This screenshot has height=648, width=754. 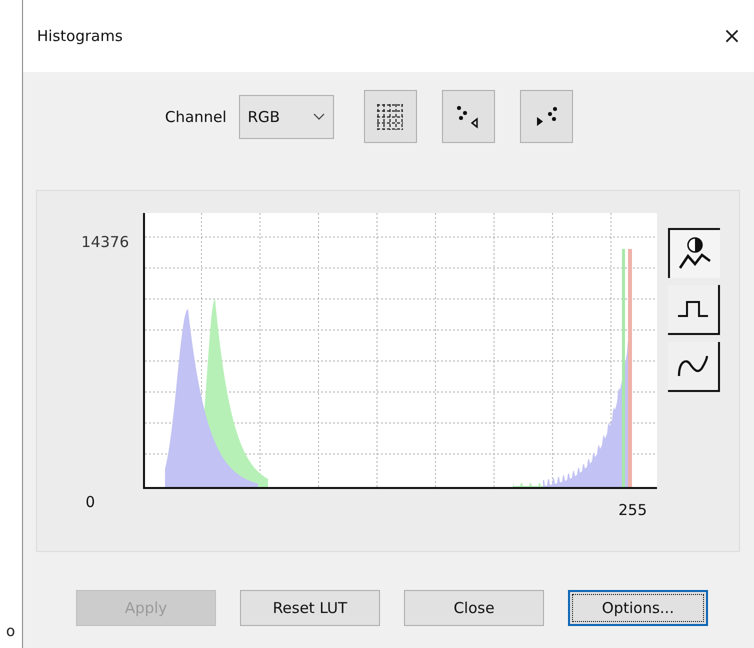 I want to click on window-title: Histograms, so click(x=80, y=36).